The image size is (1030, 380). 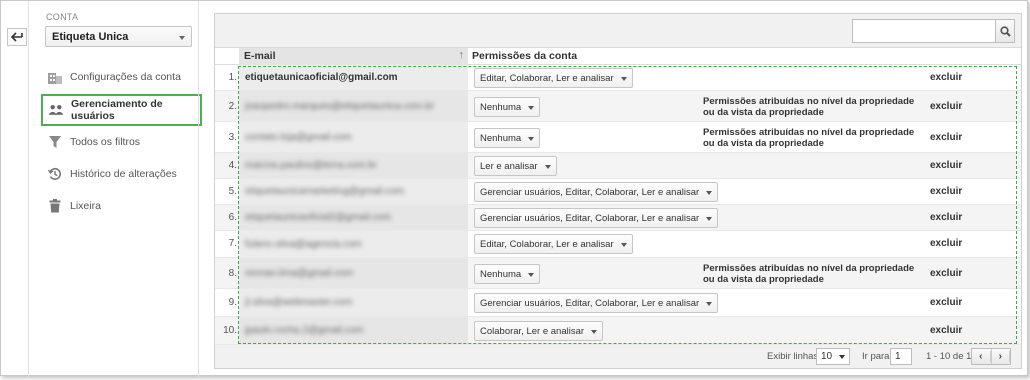 I want to click on row-number: 1., so click(x=232, y=77).